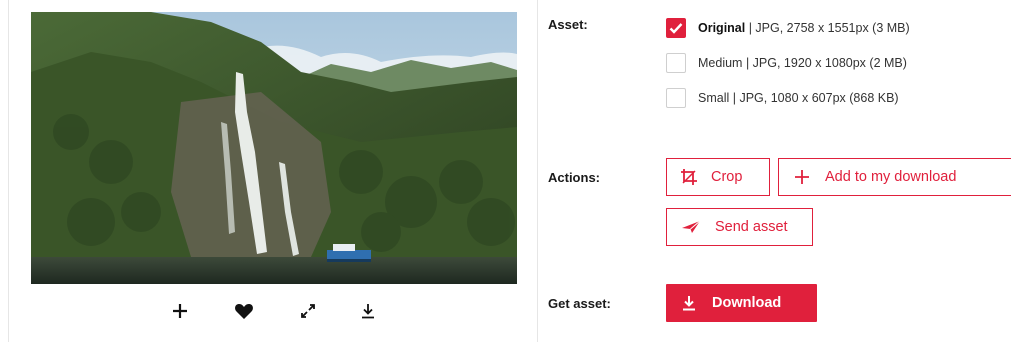  I want to click on asset-option-name: Original, so click(722, 28).